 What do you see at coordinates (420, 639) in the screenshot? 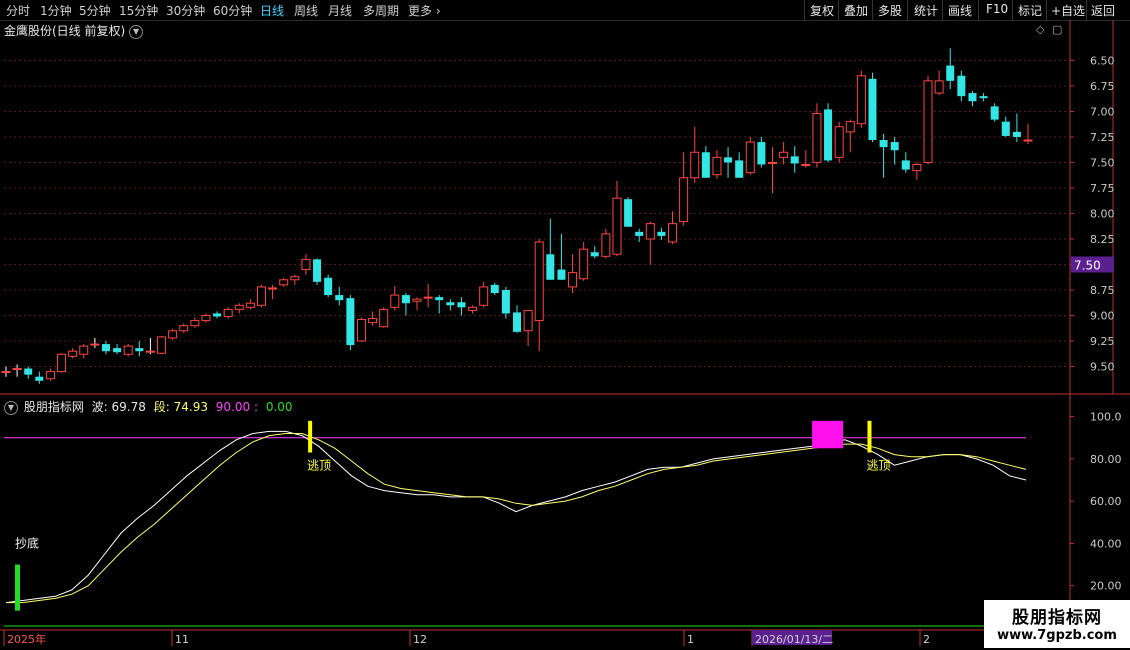
I see `date-tick-label: 12` at bounding box center [420, 639].